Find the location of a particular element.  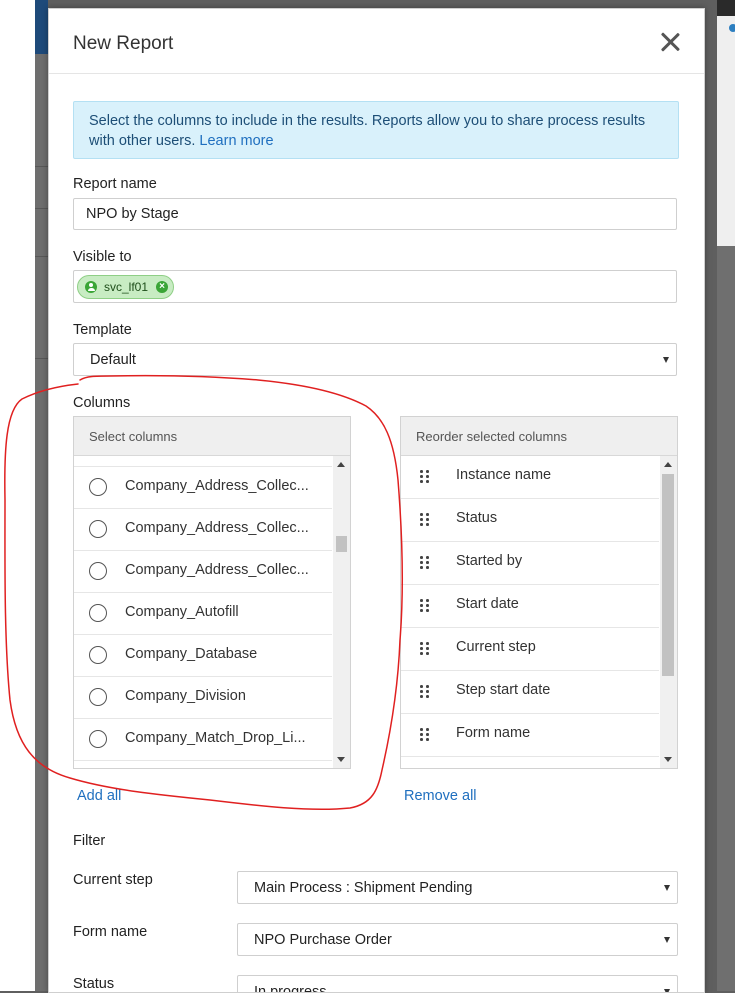

background-side-panel is located at coordinates (726, 131).